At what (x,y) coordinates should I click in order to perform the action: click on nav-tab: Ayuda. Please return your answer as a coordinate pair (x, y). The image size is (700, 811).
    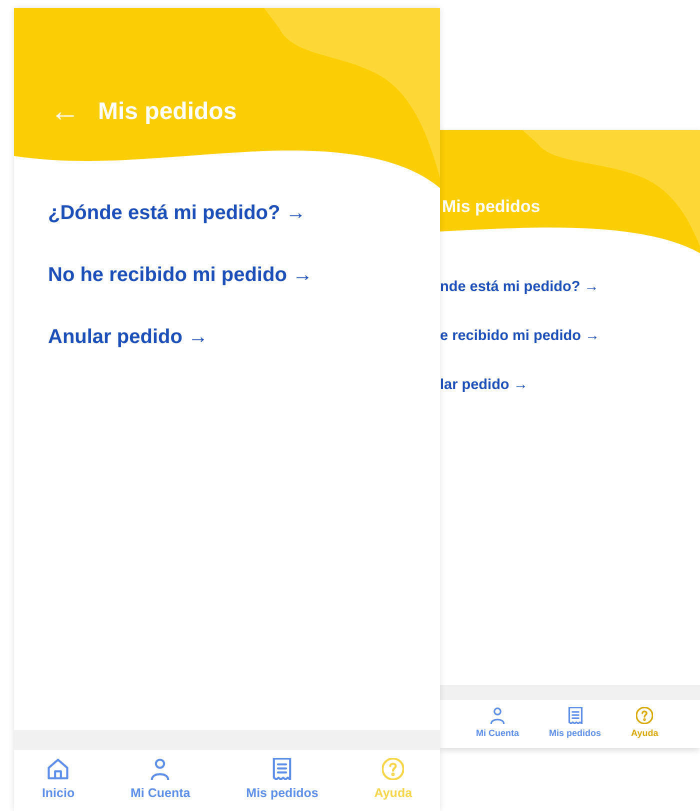
    Looking at the image, I should click on (644, 724).